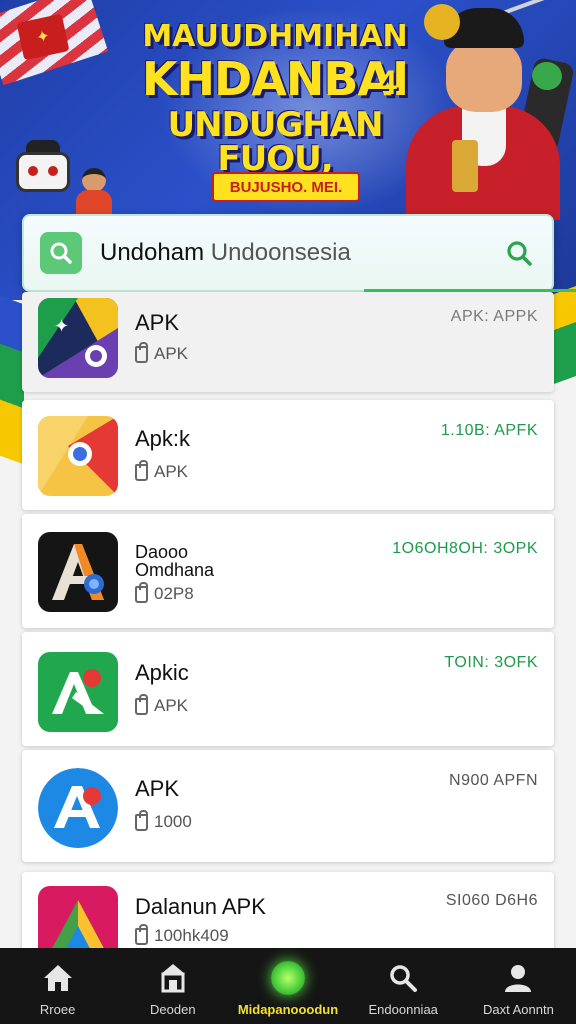 The width and height of the screenshot is (576, 1024). I want to click on app-meta: N900 APFN, so click(493, 780).